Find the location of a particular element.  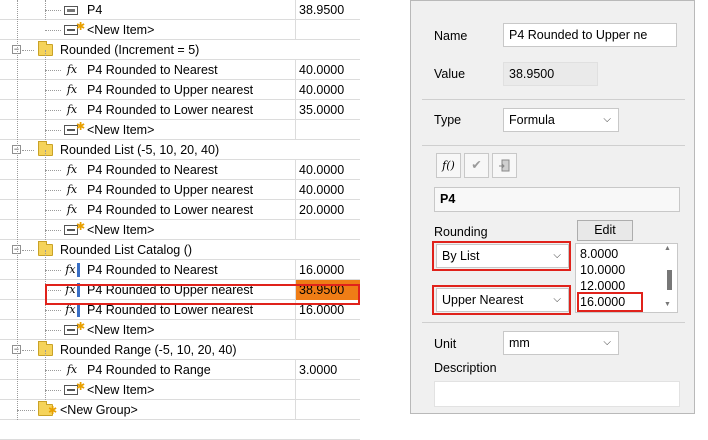

tree-row-value: 20.0000 is located at coordinates (327, 210).